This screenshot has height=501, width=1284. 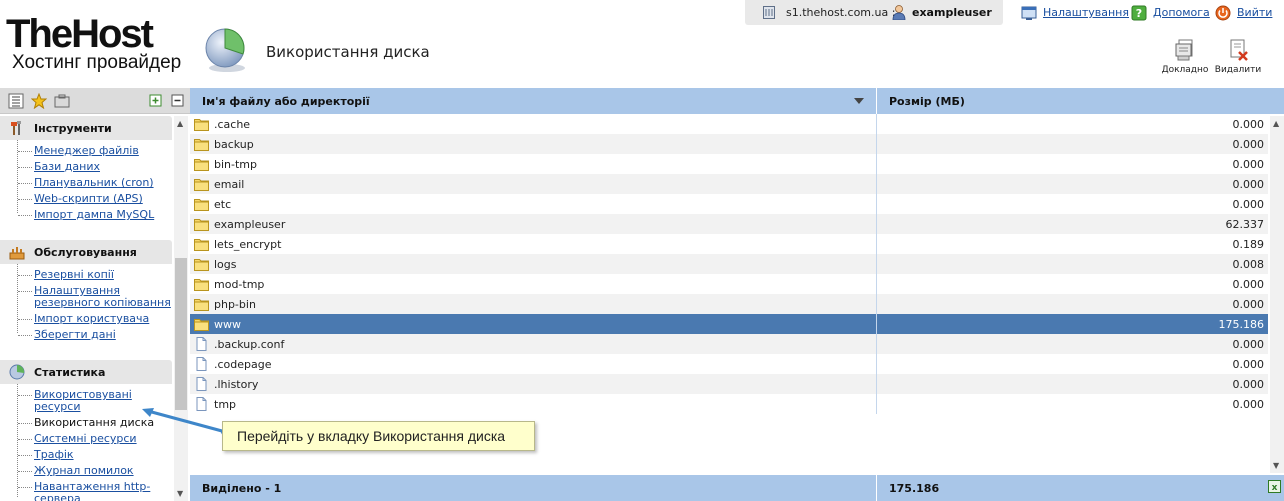 What do you see at coordinates (95, 183) in the screenshot?
I see `sidebar-item-cron: Планувальник (cron)` at bounding box center [95, 183].